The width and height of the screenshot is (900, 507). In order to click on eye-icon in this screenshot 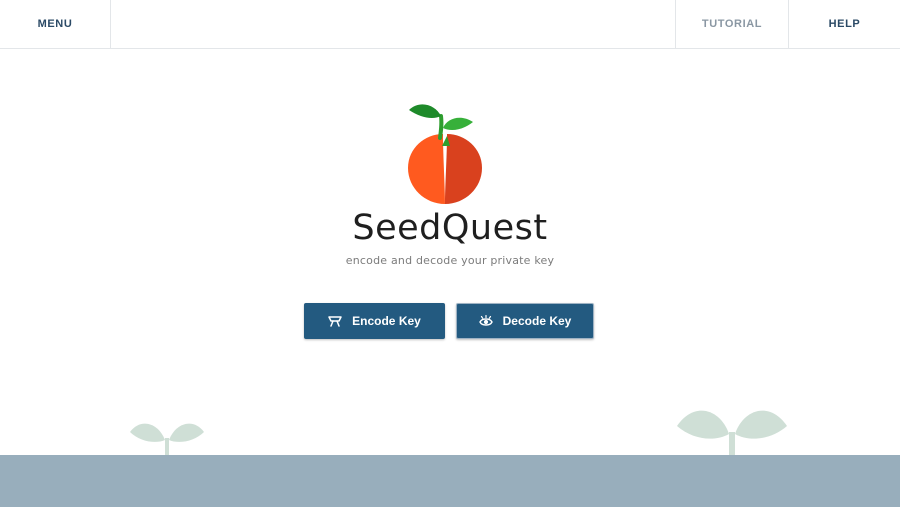, I will do `click(485, 320)`.